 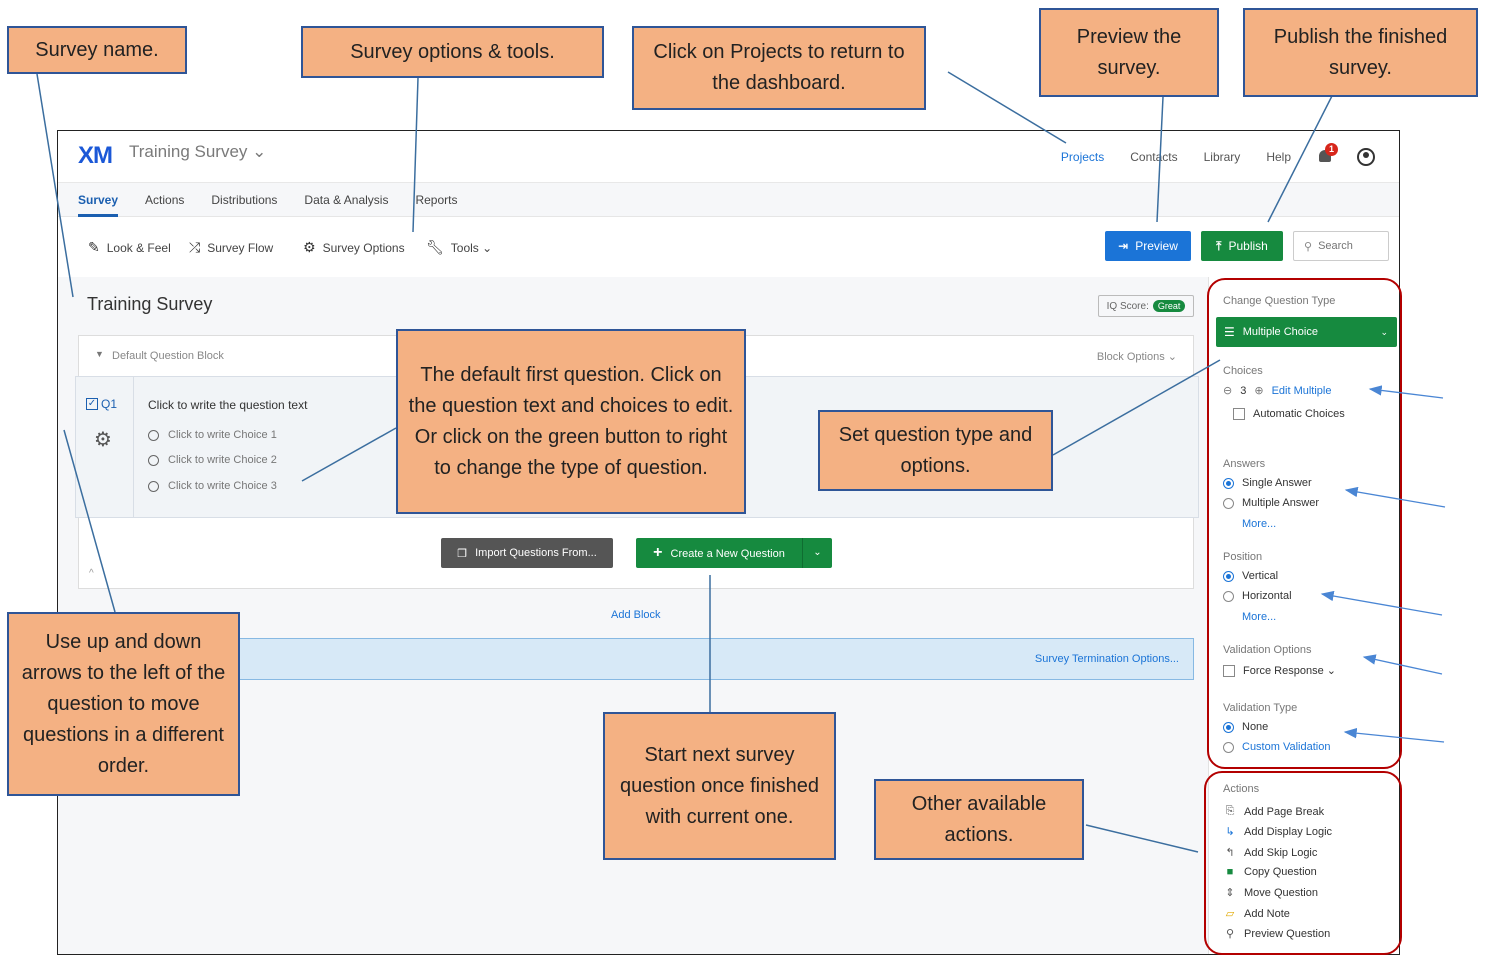 What do you see at coordinates (1331, 149) in the screenshot?
I see `notification-badge: 1` at bounding box center [1331, 149].